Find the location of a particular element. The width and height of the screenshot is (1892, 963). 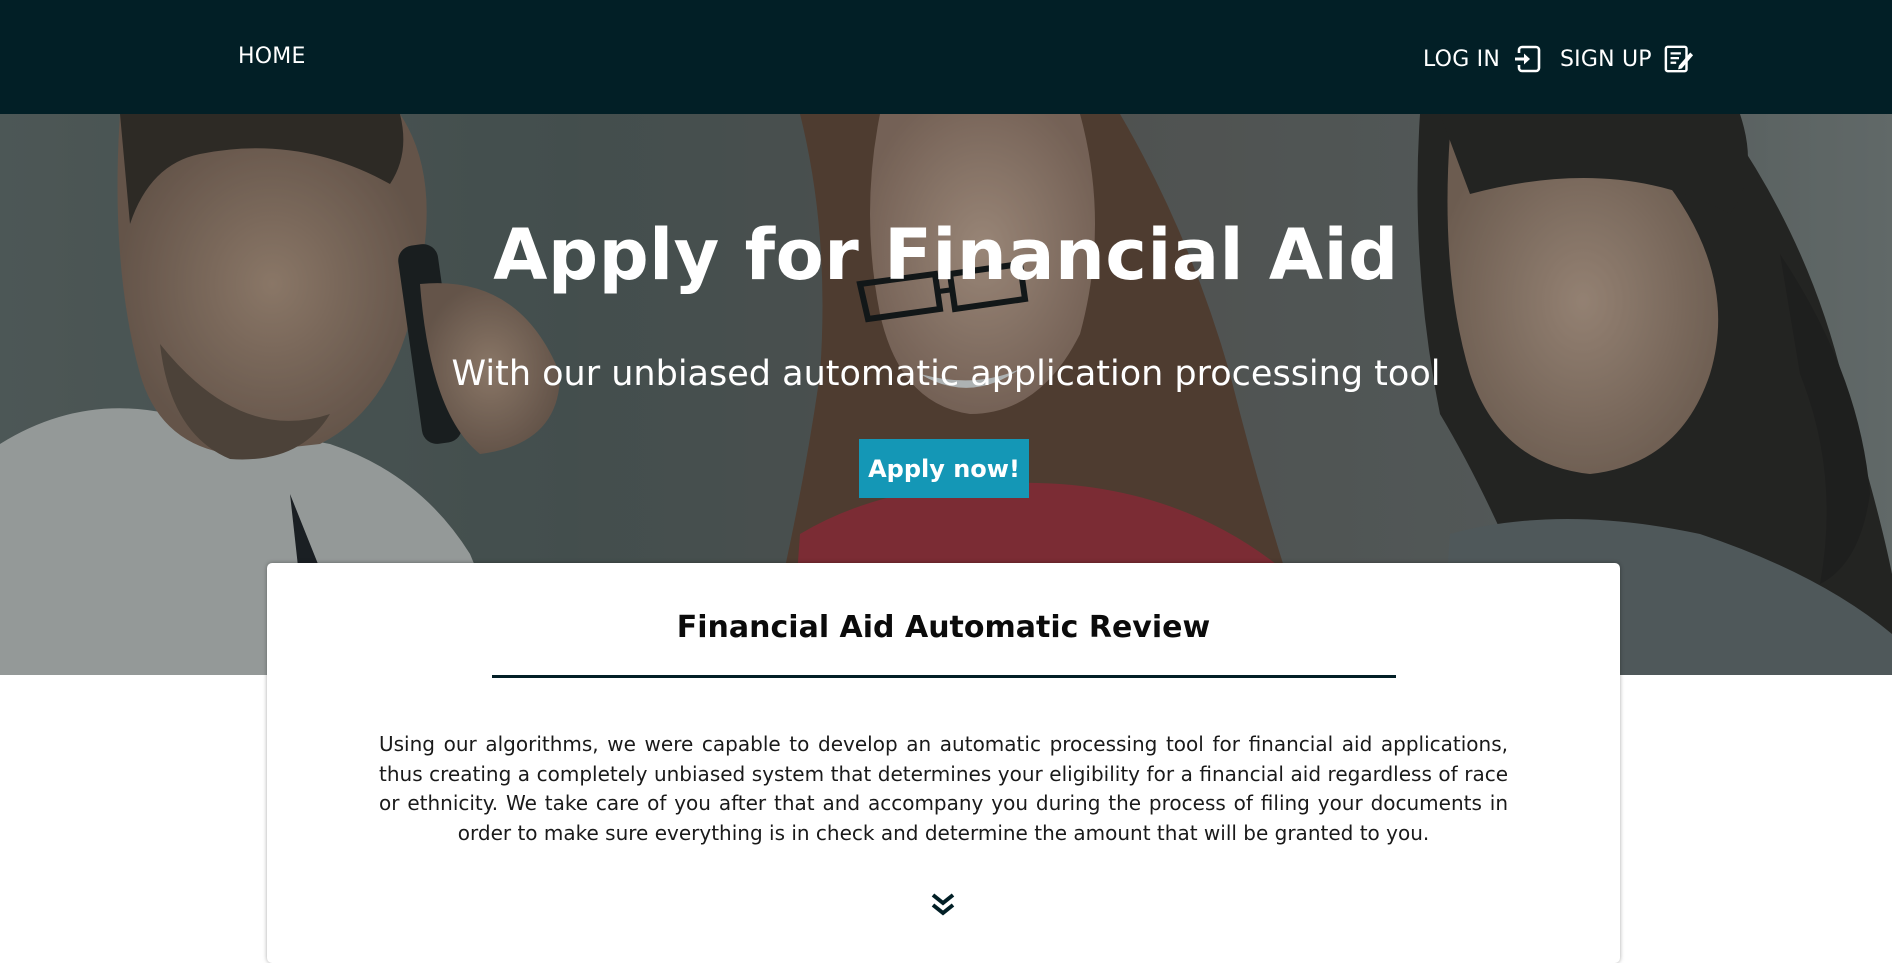

nav-home-label: HOME is located at coordinates (272, 56).